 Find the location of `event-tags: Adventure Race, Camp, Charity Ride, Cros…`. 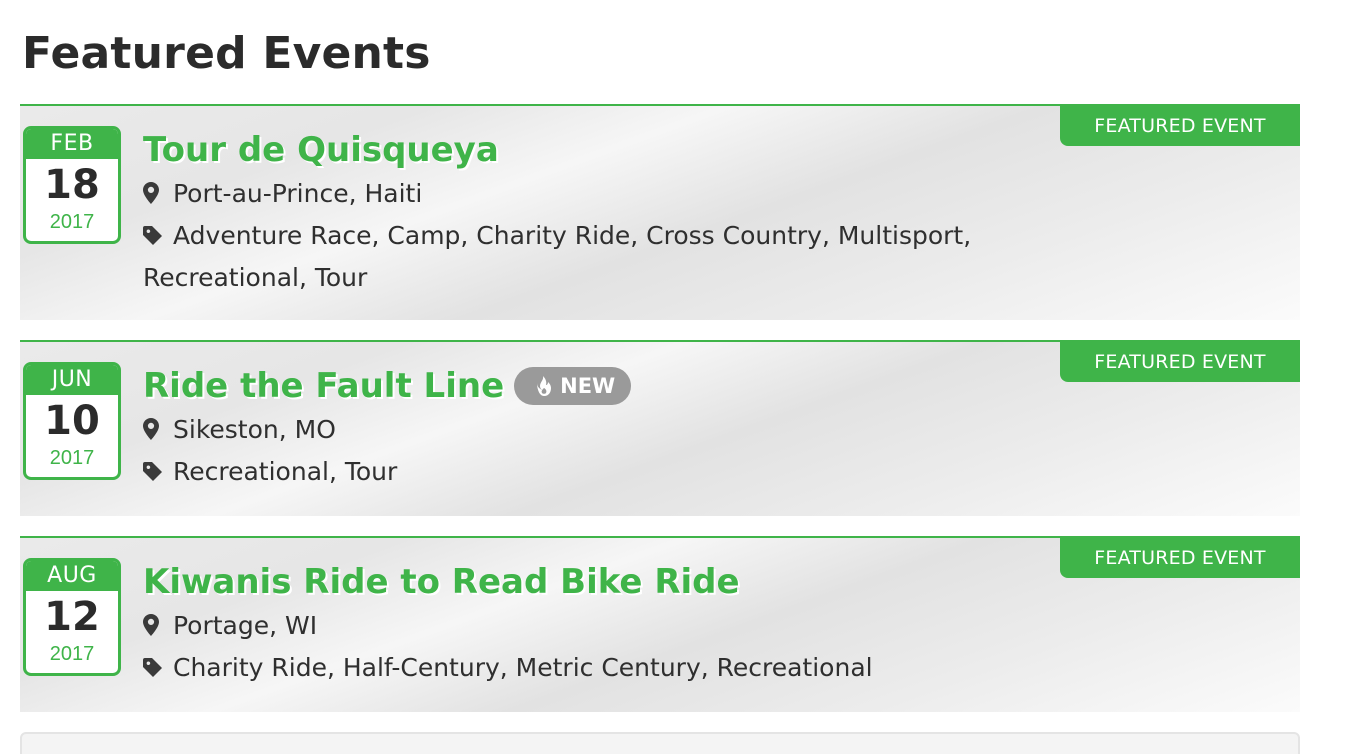

event-tags: Adventure Race, Camp, Charity Ride, Cros… is located at coordinates (593, 257).